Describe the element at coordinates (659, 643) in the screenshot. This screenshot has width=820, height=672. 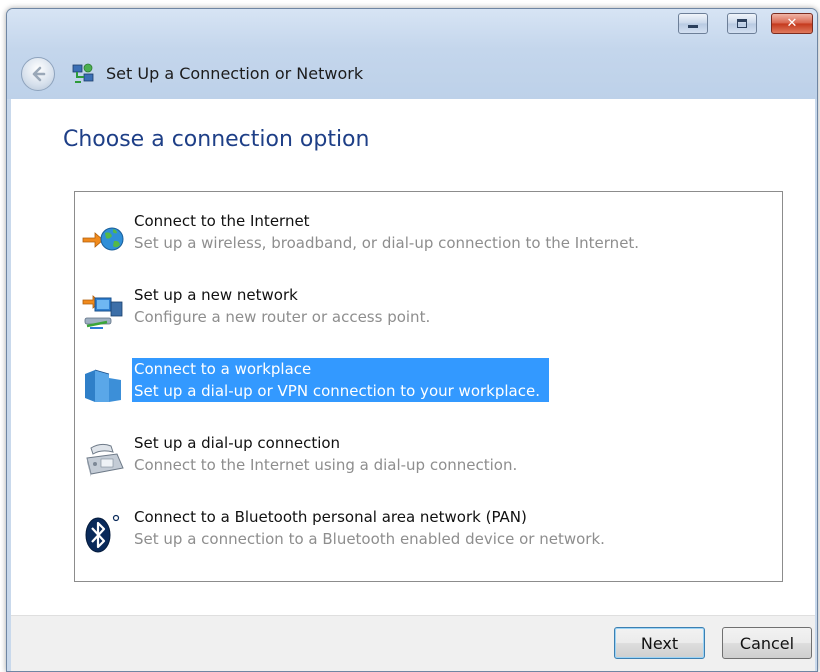
I see `next-button: Next` at that location.